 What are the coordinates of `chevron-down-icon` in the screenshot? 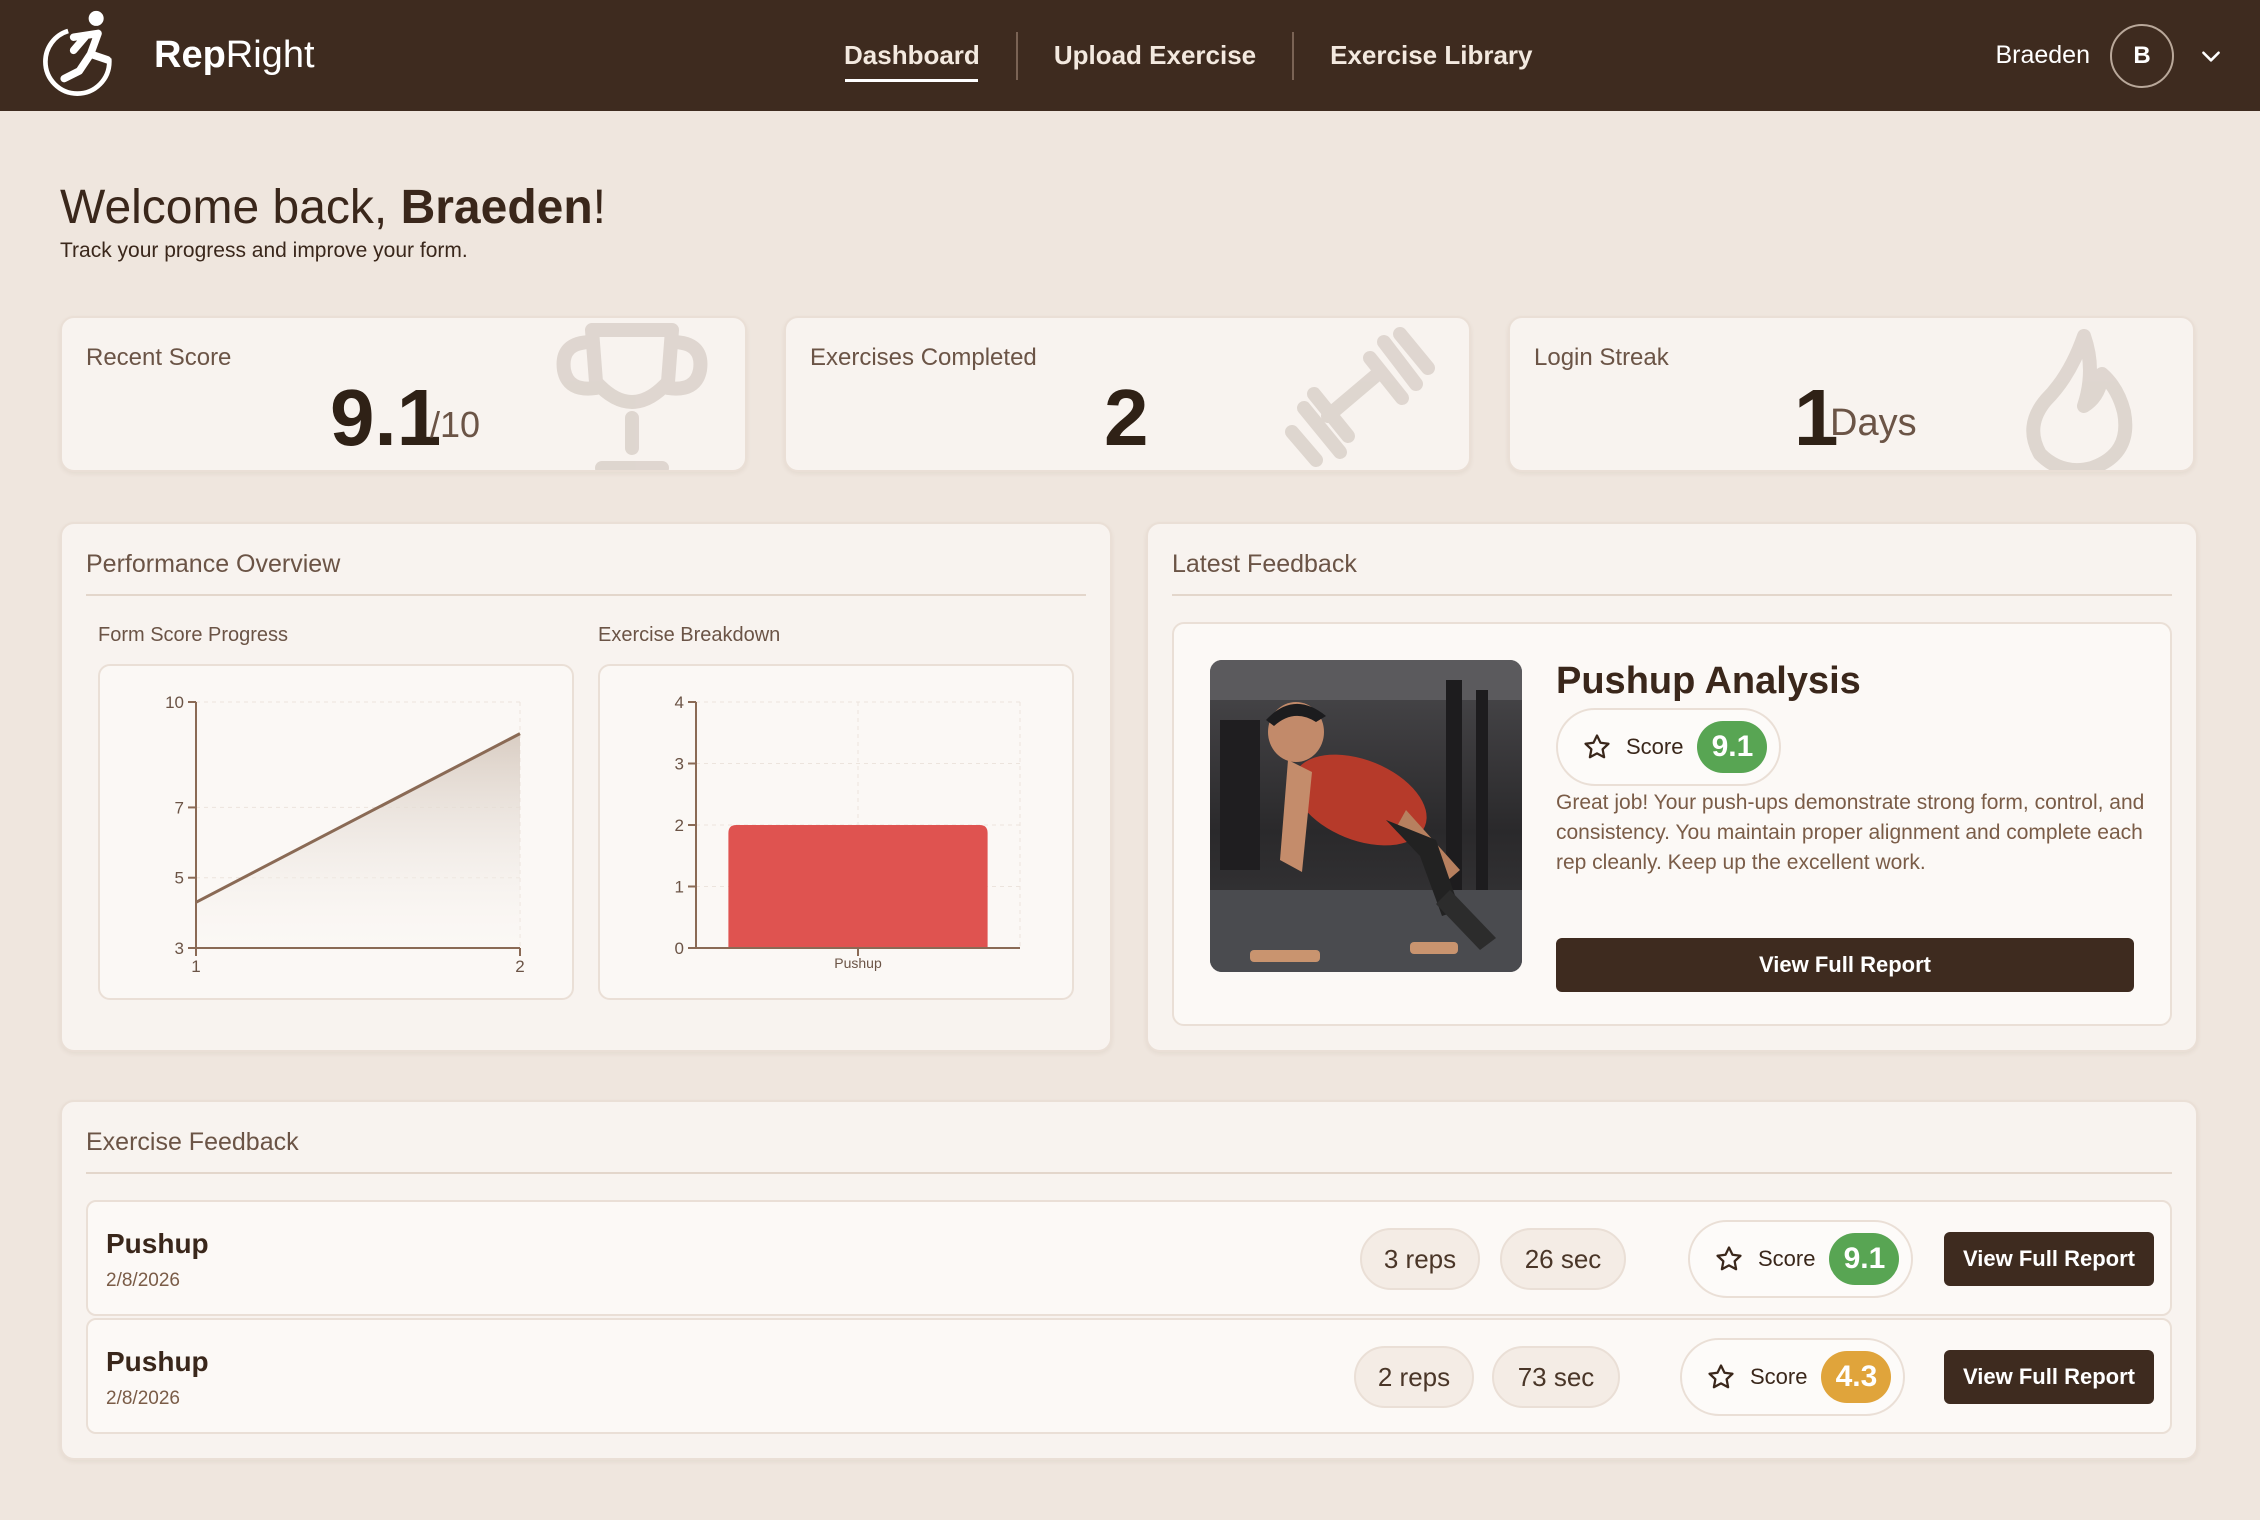 It's located at (2211, 56).